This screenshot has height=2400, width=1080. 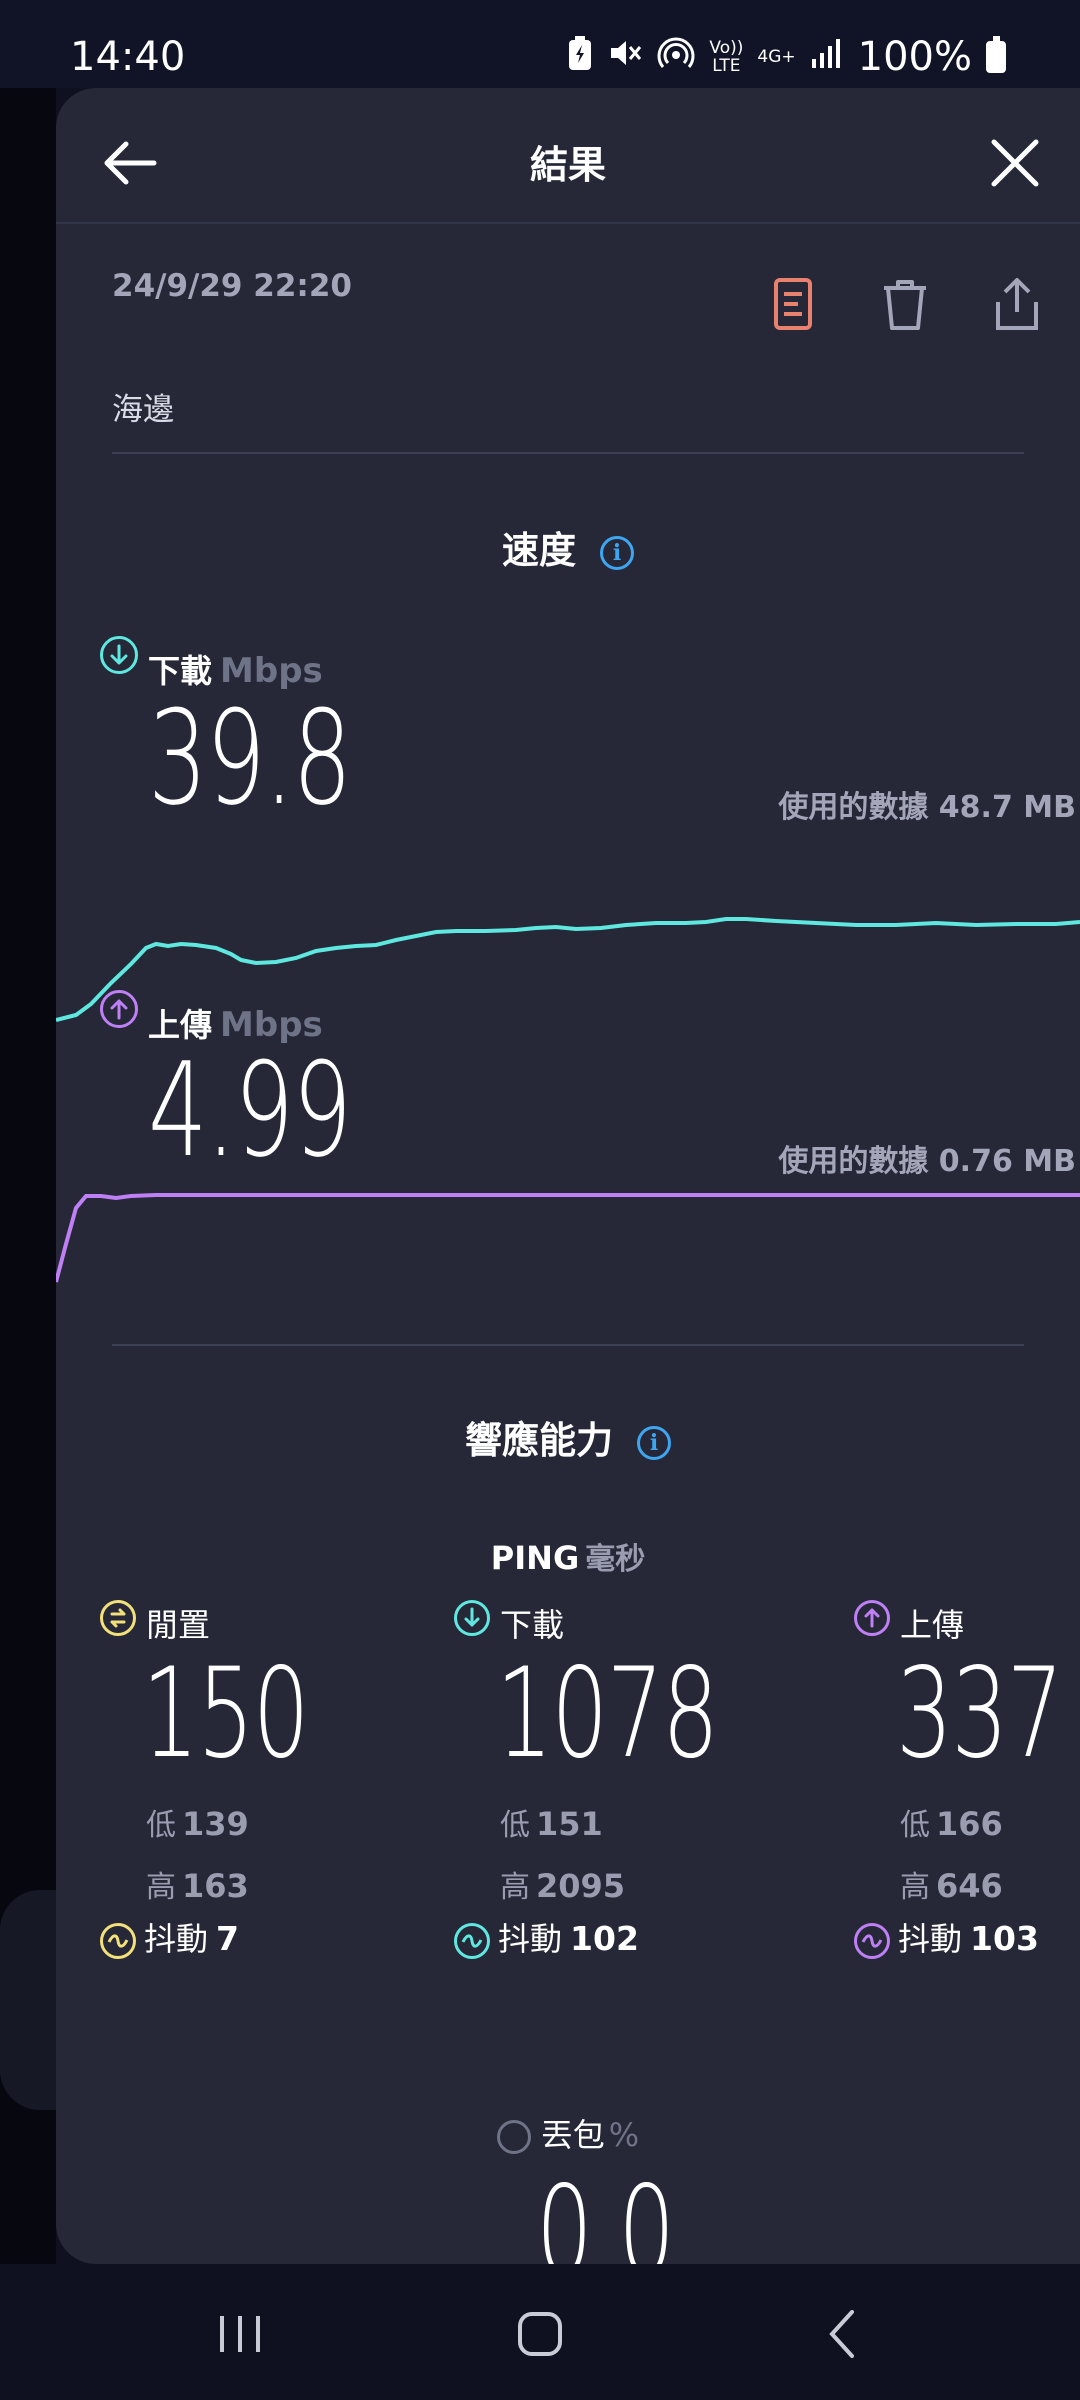 I want to click on trash-icon, so click(x=905, y=305).